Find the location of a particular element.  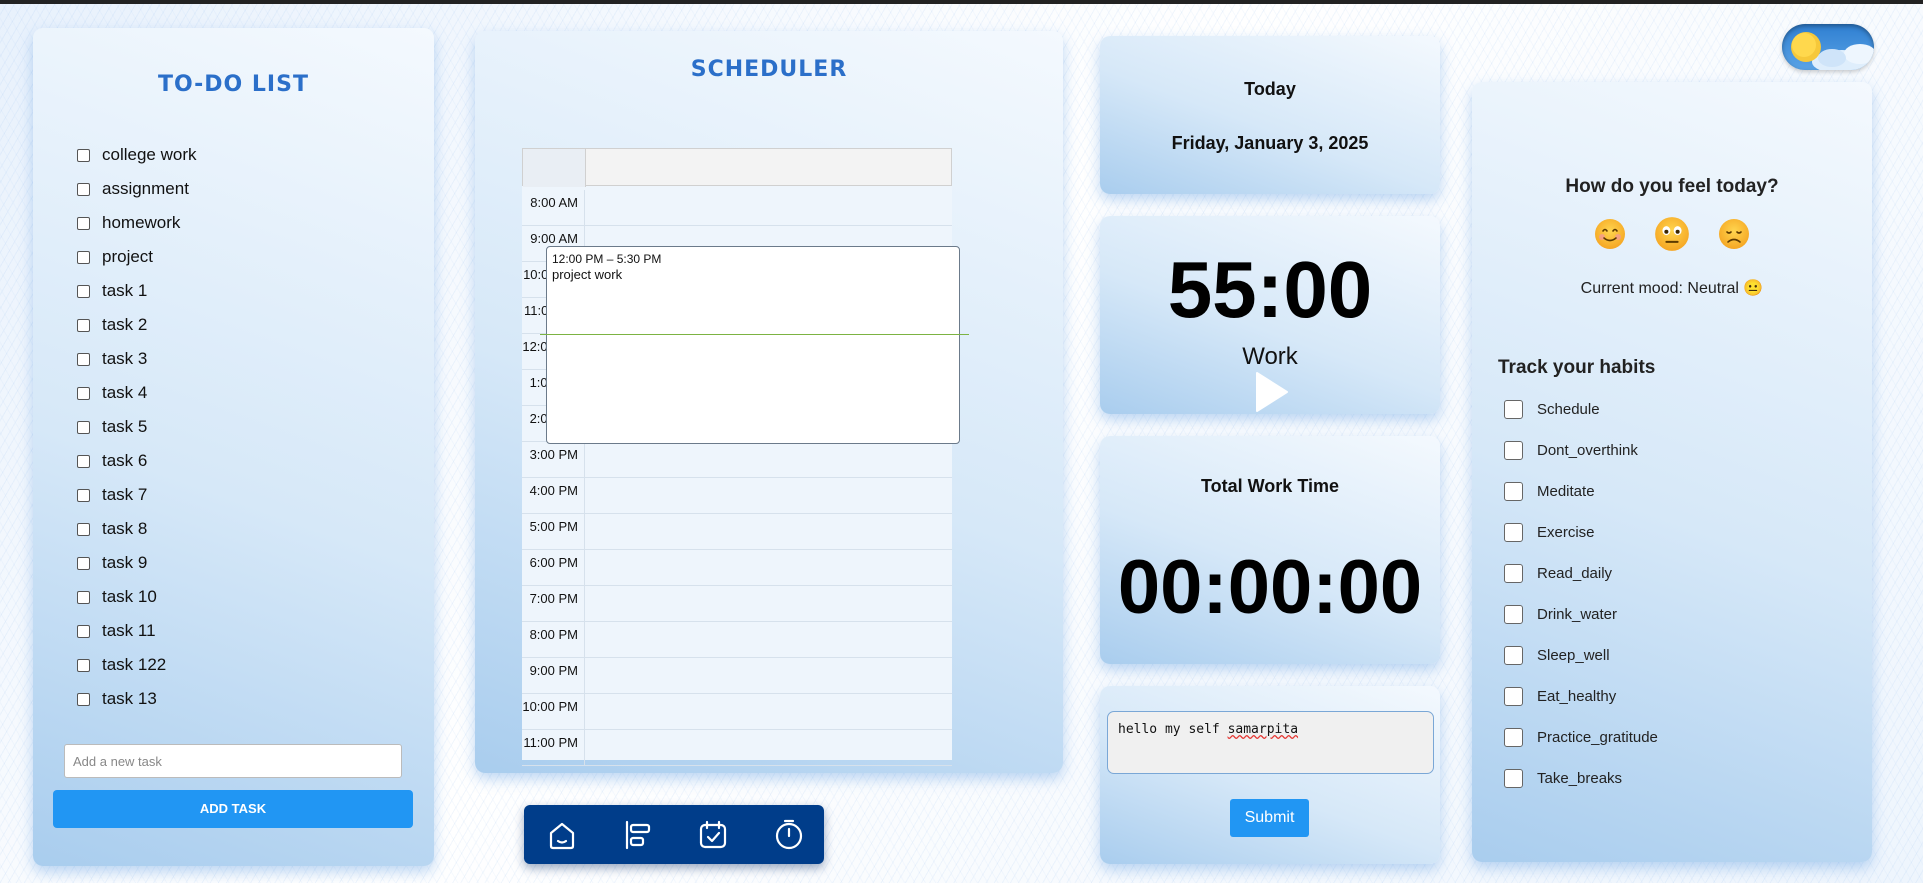

time-label: 11:00 PM is located at coordinates (553, 748).